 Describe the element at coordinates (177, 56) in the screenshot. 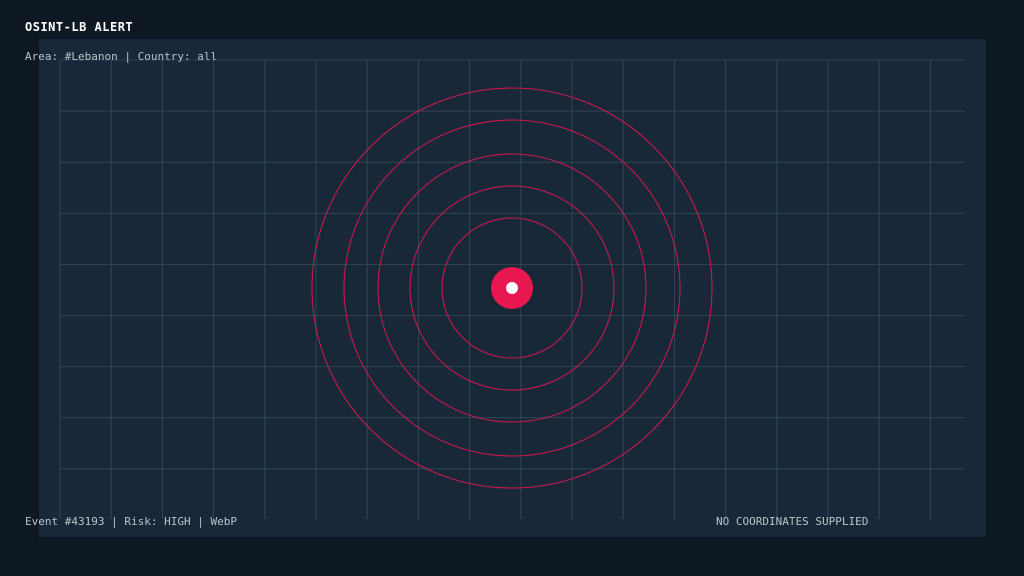

I see `country-label: Country: all` at that location.